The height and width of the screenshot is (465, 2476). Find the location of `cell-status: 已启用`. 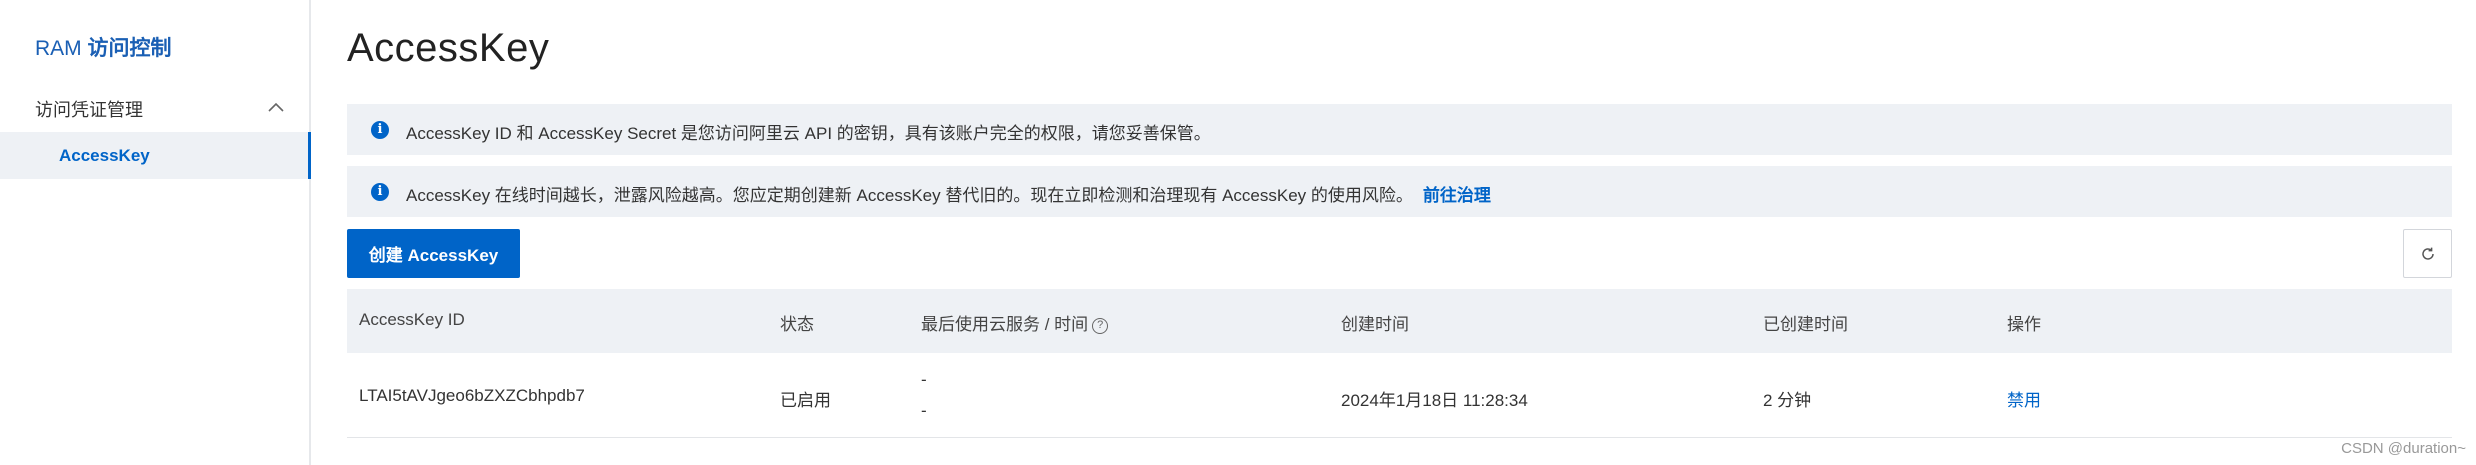

cell-status: 已启用 is located at coordinates (805, 400).